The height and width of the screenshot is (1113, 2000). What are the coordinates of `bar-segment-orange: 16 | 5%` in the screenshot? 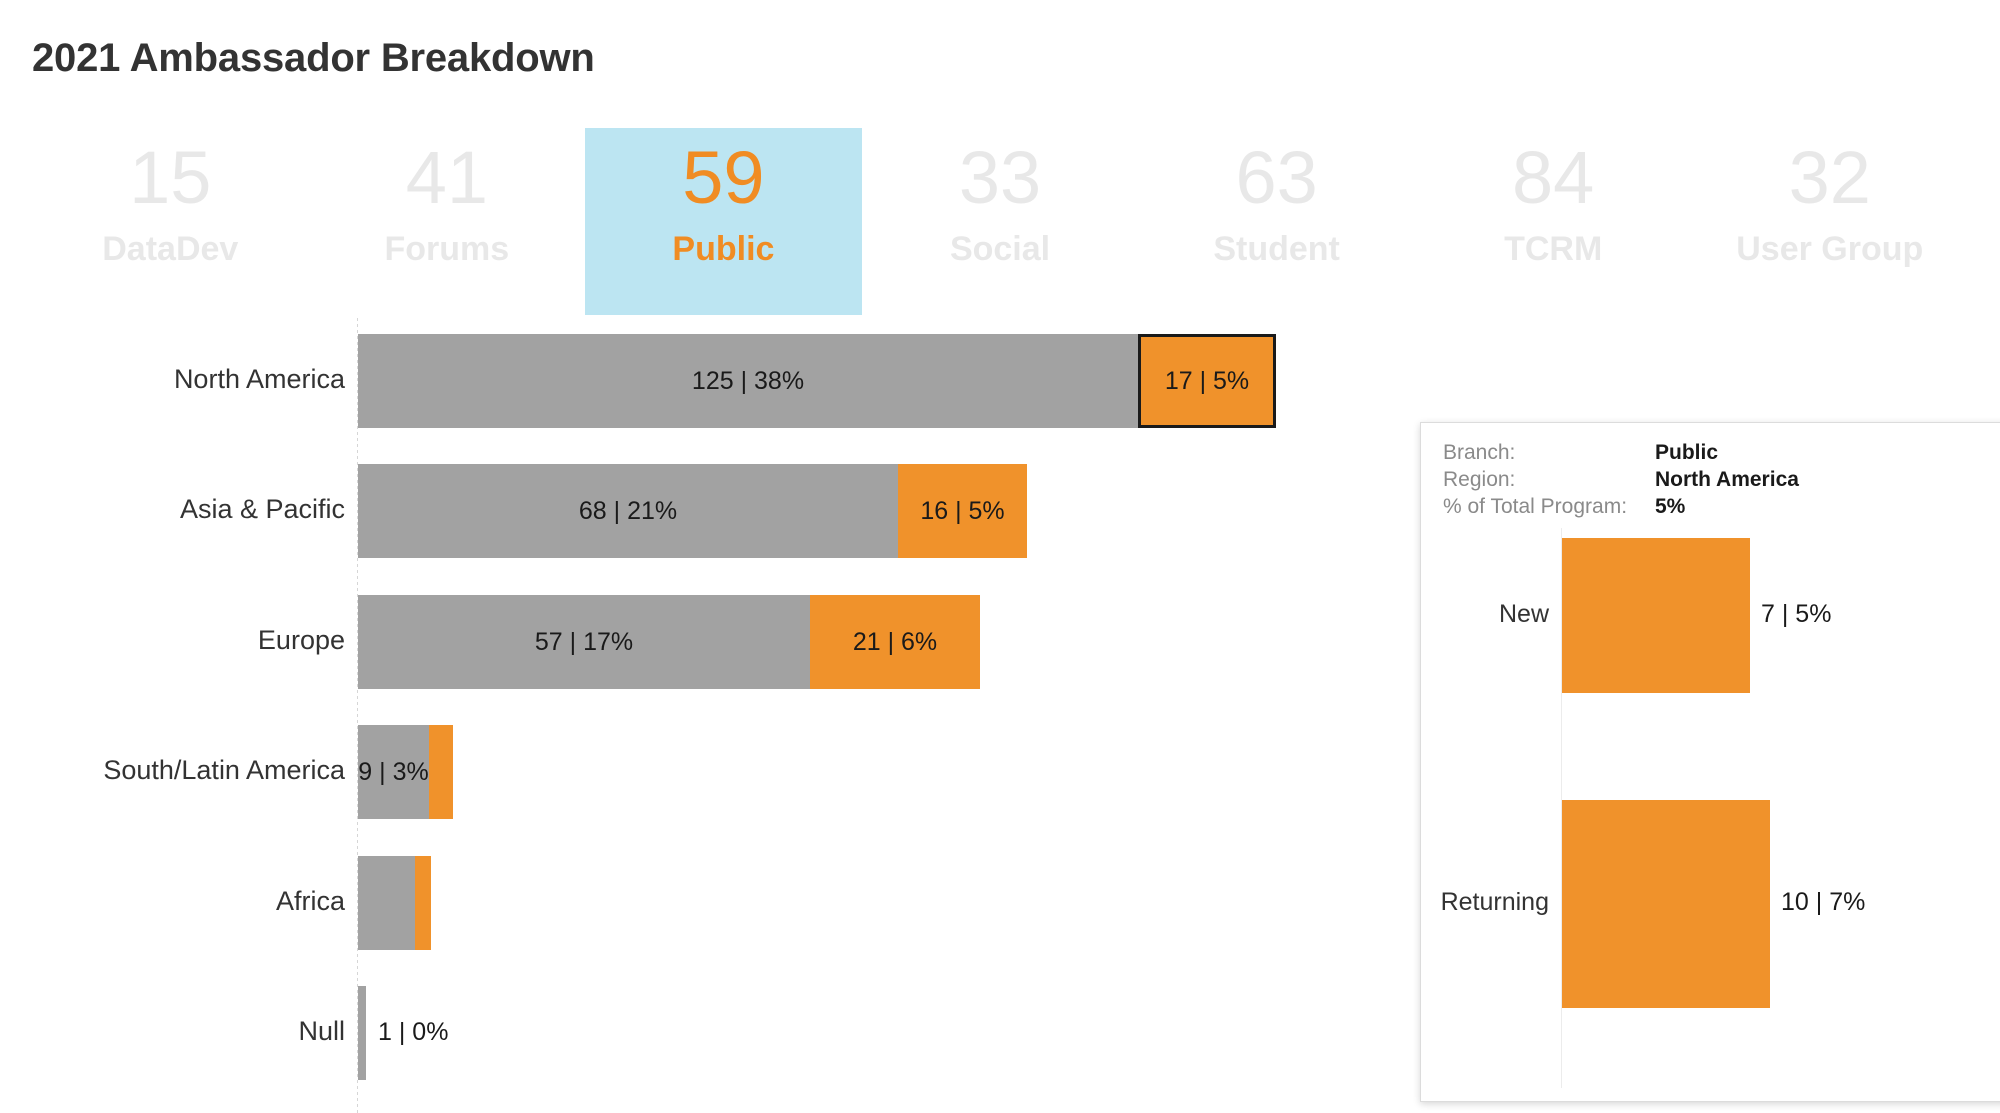 It's located at (962, 511).